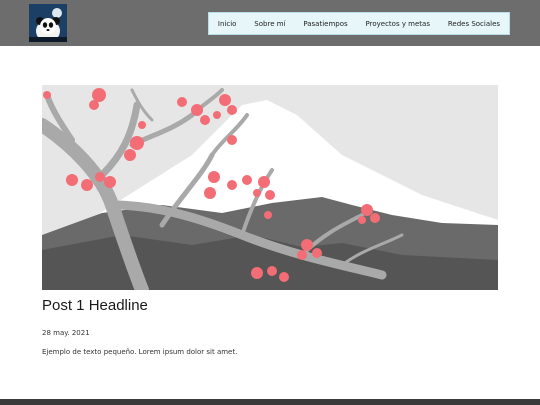  I want to click on nav-item-proyectos-y-metas: Proyectos y metas, so click(398, 24).